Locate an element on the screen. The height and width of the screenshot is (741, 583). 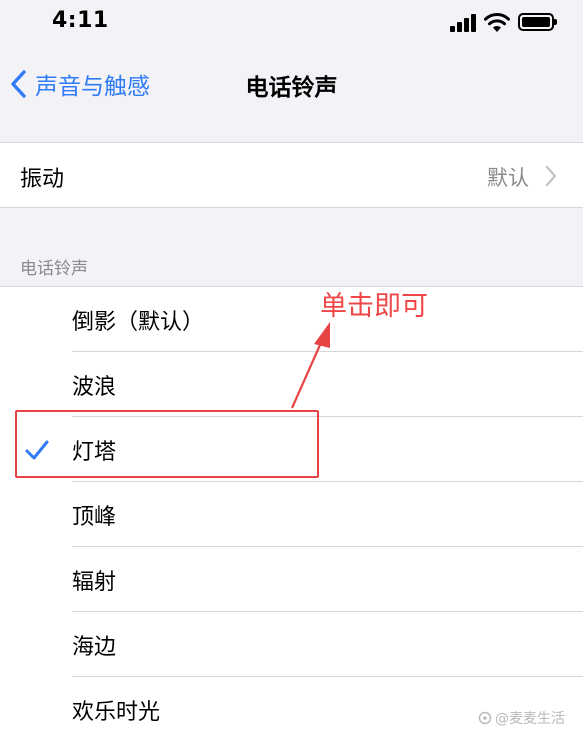
vibration-row: 振动 默认 is located at coordinates (291, 175).